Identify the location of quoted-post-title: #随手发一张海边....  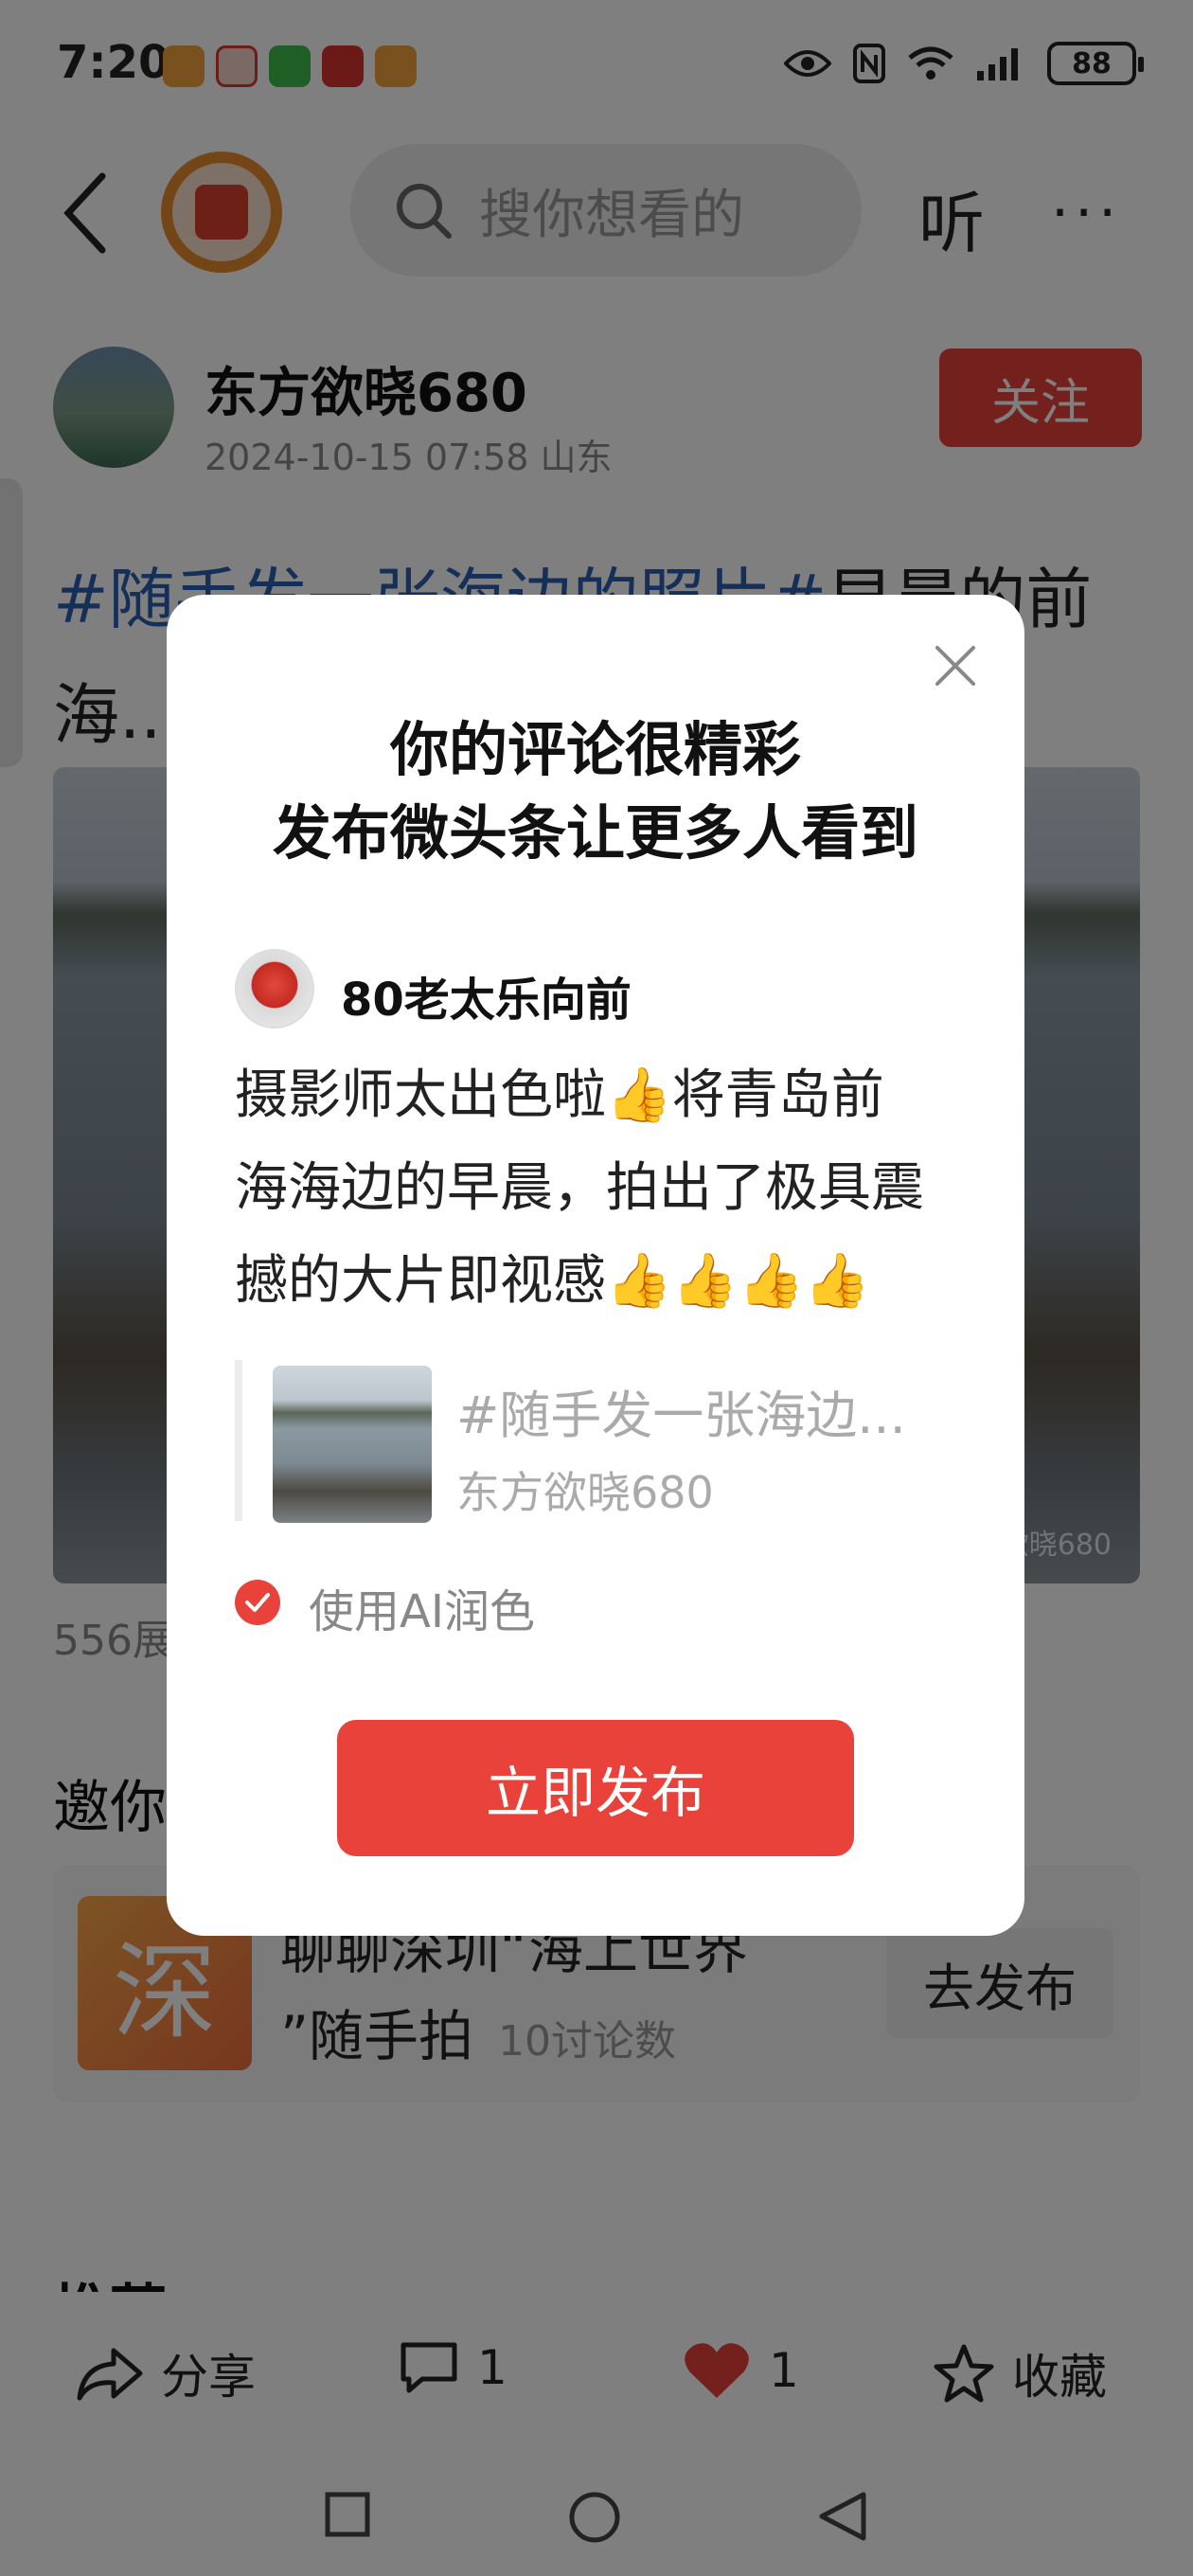
(681, 1415).